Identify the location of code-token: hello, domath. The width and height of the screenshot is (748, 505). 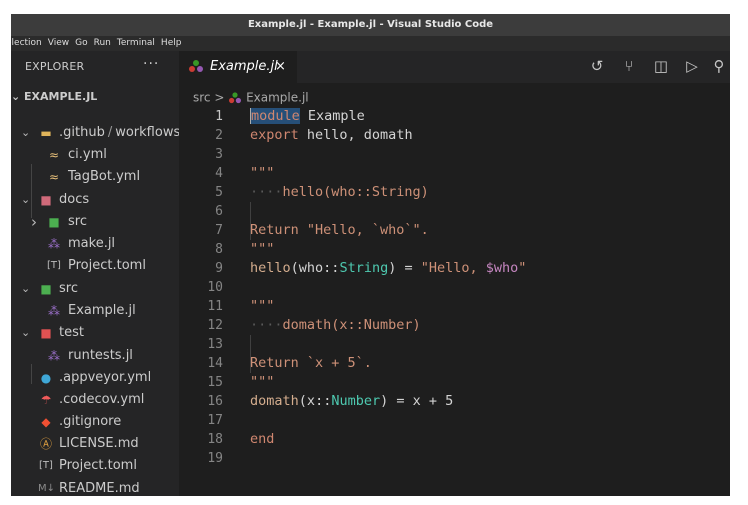
(355, 135).